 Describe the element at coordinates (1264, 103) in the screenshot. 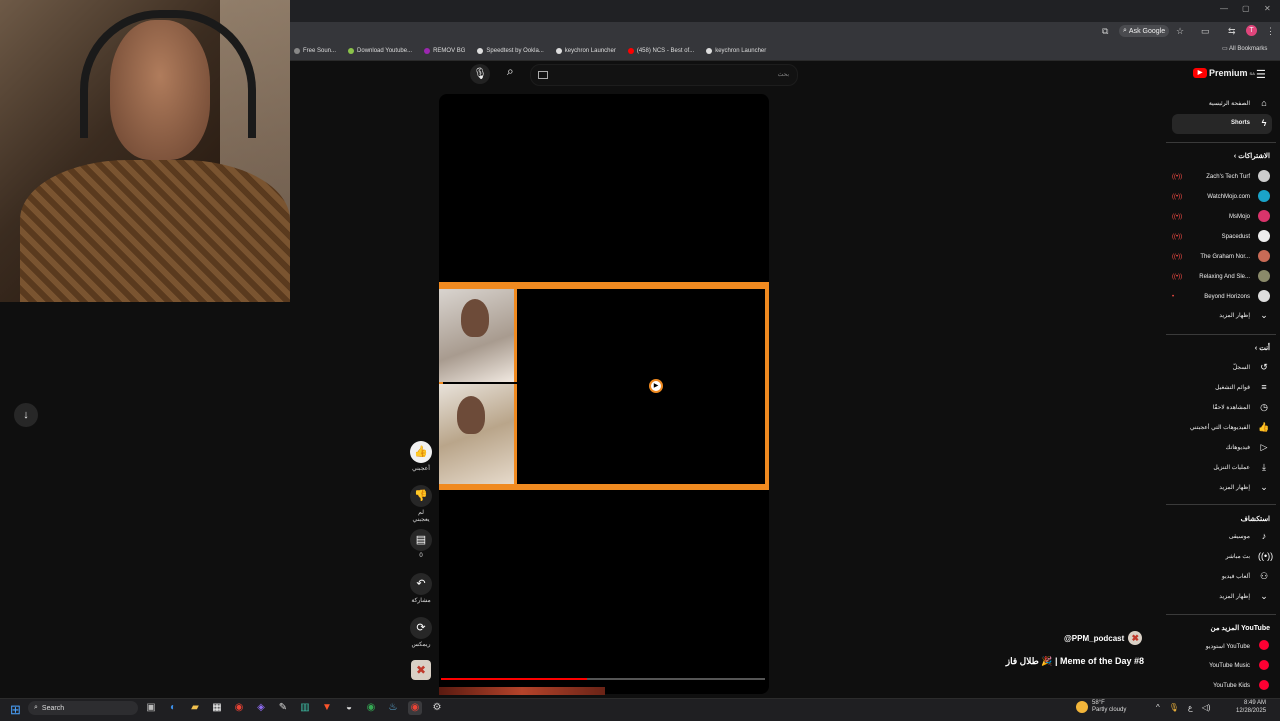

I see `home-icon: ⌂` at that location.